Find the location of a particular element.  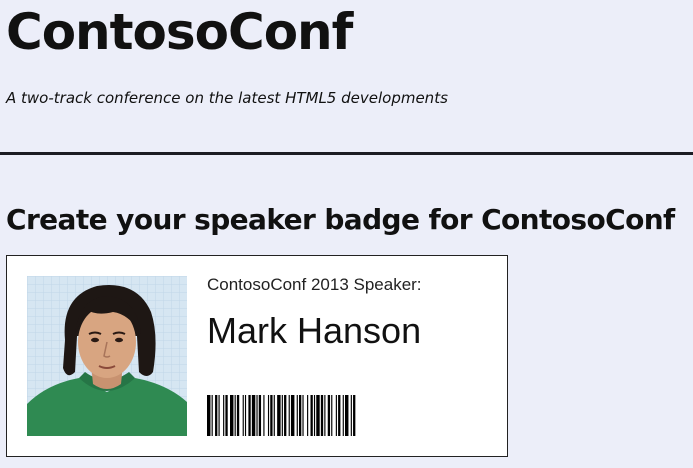

site-title: ContosoConf is located at coordinates (179, 32).